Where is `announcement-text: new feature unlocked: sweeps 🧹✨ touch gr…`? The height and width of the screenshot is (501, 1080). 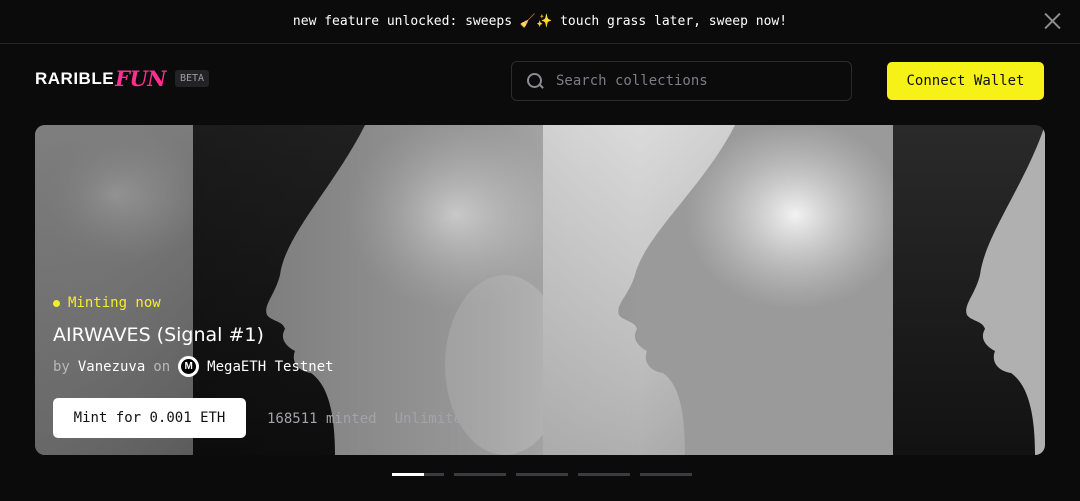 announcement-text: new feature unlocked: sweeps 🧹✨ touch gr… is located at coordinates (540, 21).